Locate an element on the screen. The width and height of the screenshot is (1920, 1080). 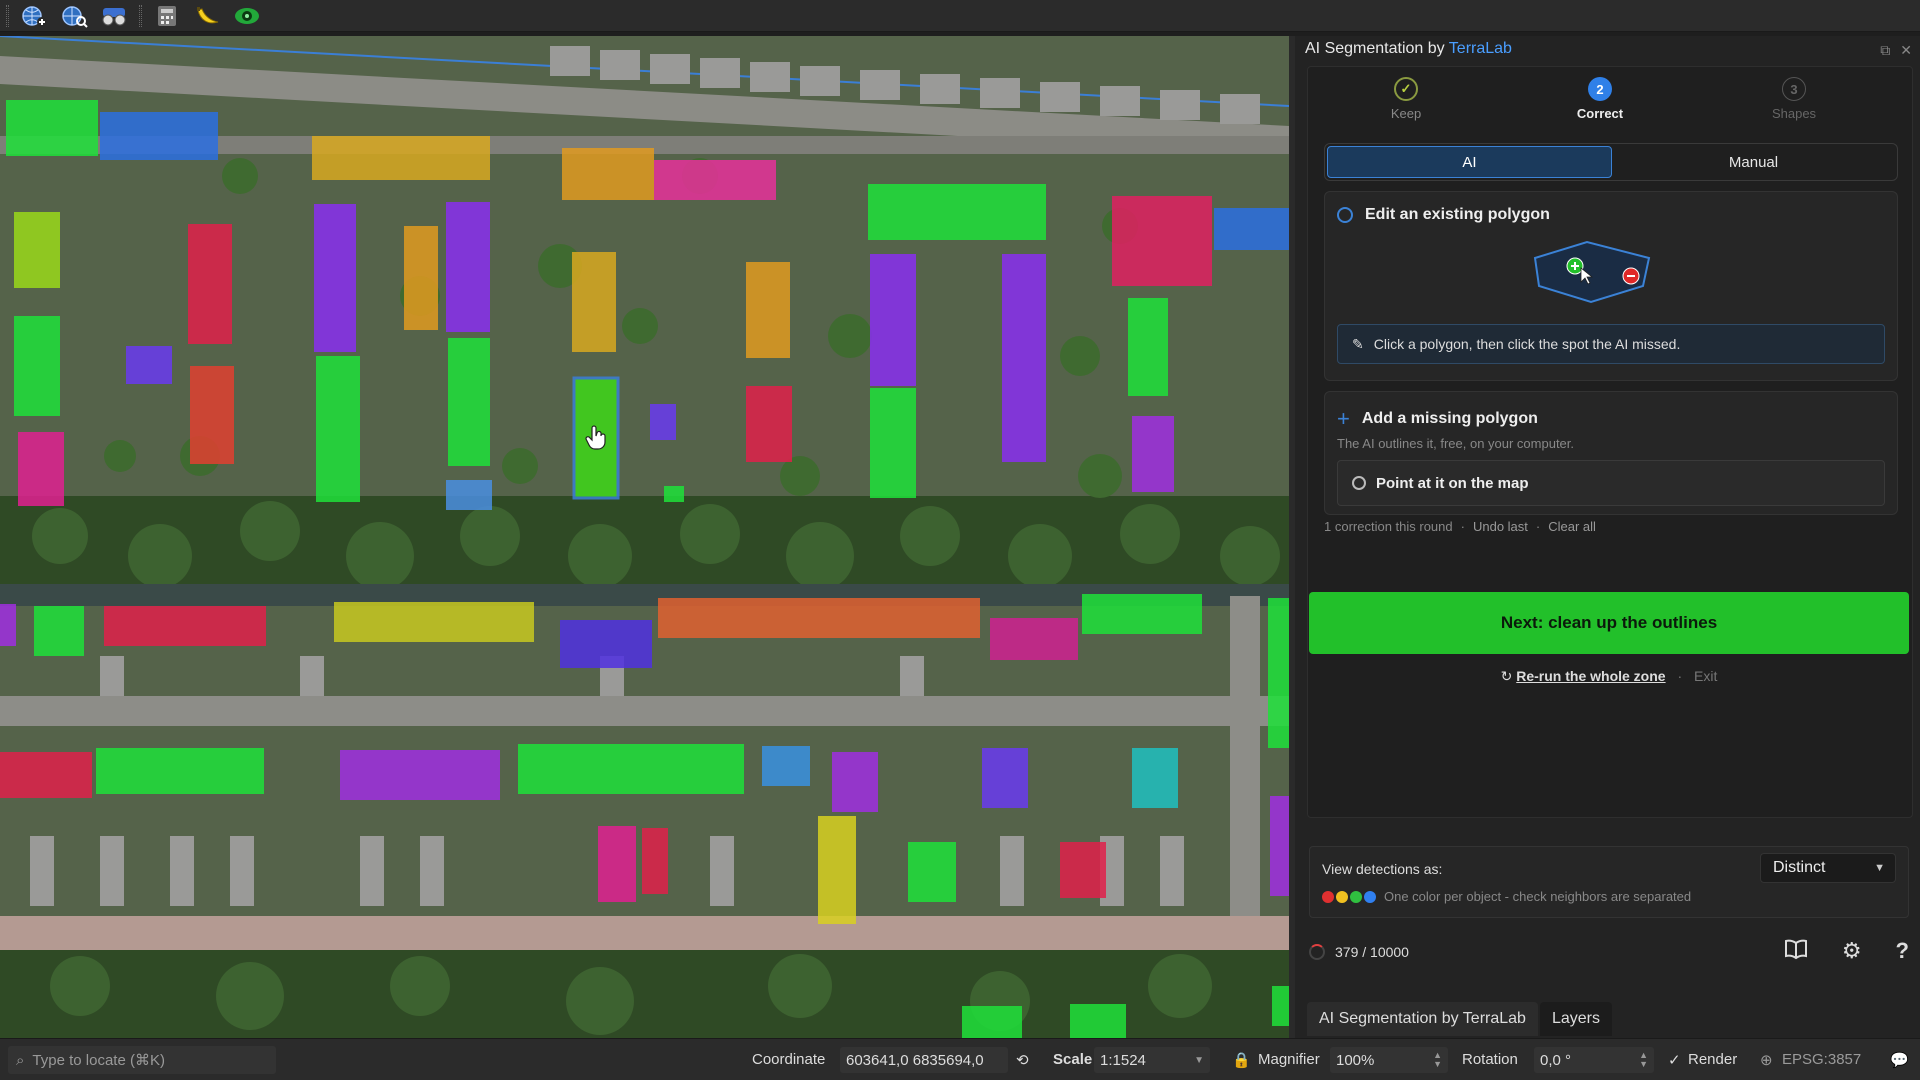
exit-link: Exit is located at coordinates (1705, 676).